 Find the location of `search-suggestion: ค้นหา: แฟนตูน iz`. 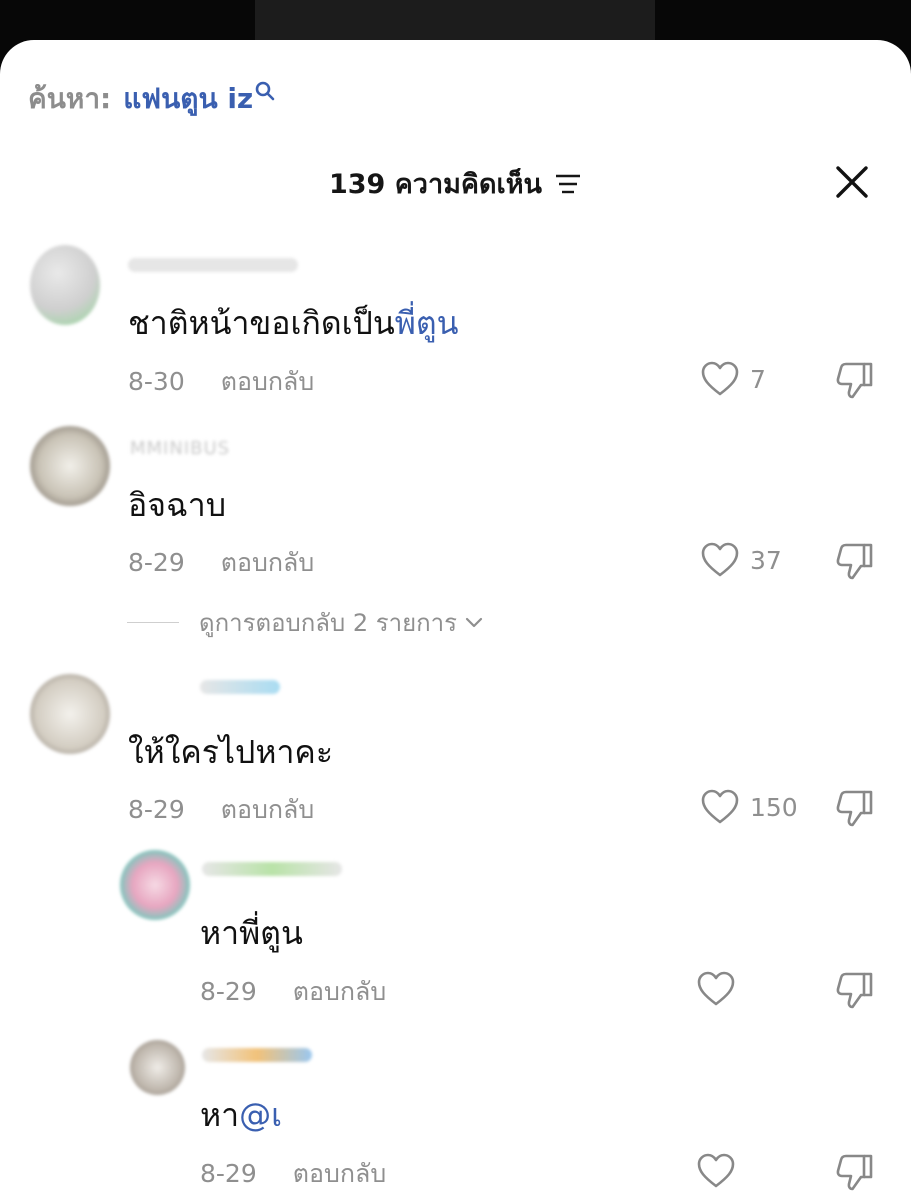

search-suggestion: ค้นหา: แฟนตูน iz is located at coordinates (151, 99).